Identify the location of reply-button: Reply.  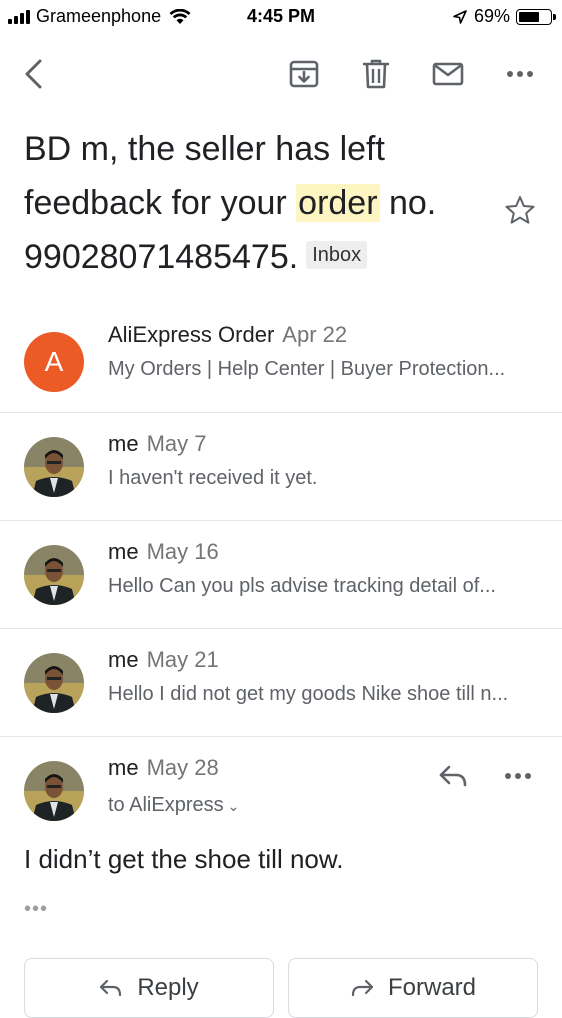
(149, 988).